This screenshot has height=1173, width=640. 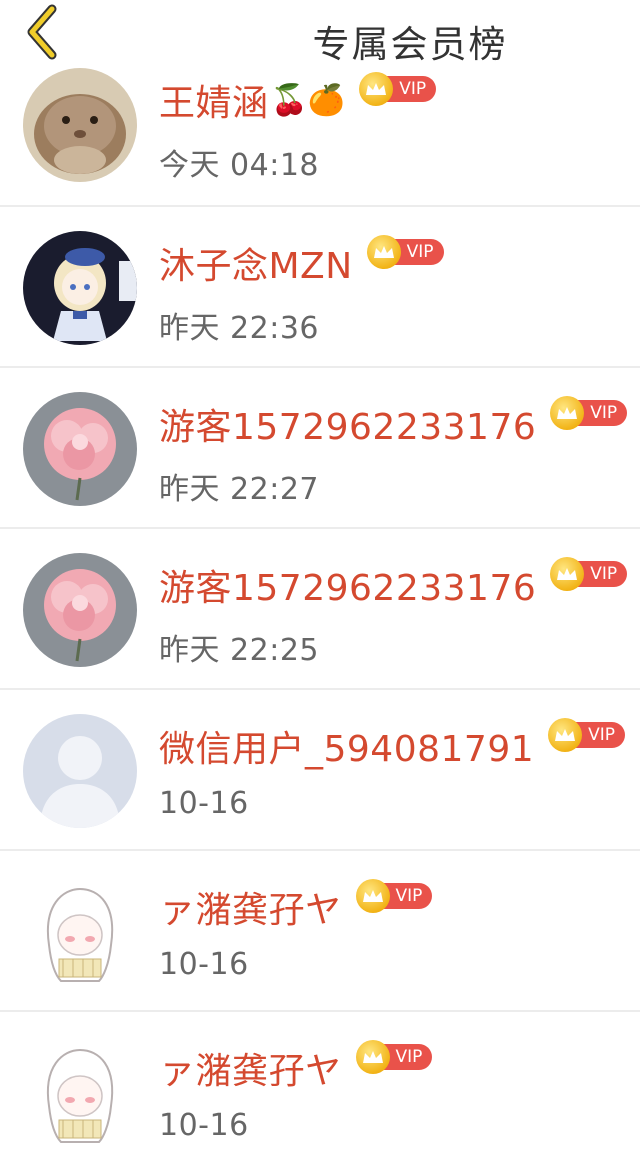 What do you see at coordinates (239, 650) in the screenshot?
I see `visit-time: 昨天 22:25` at bounding box center [239, 650].